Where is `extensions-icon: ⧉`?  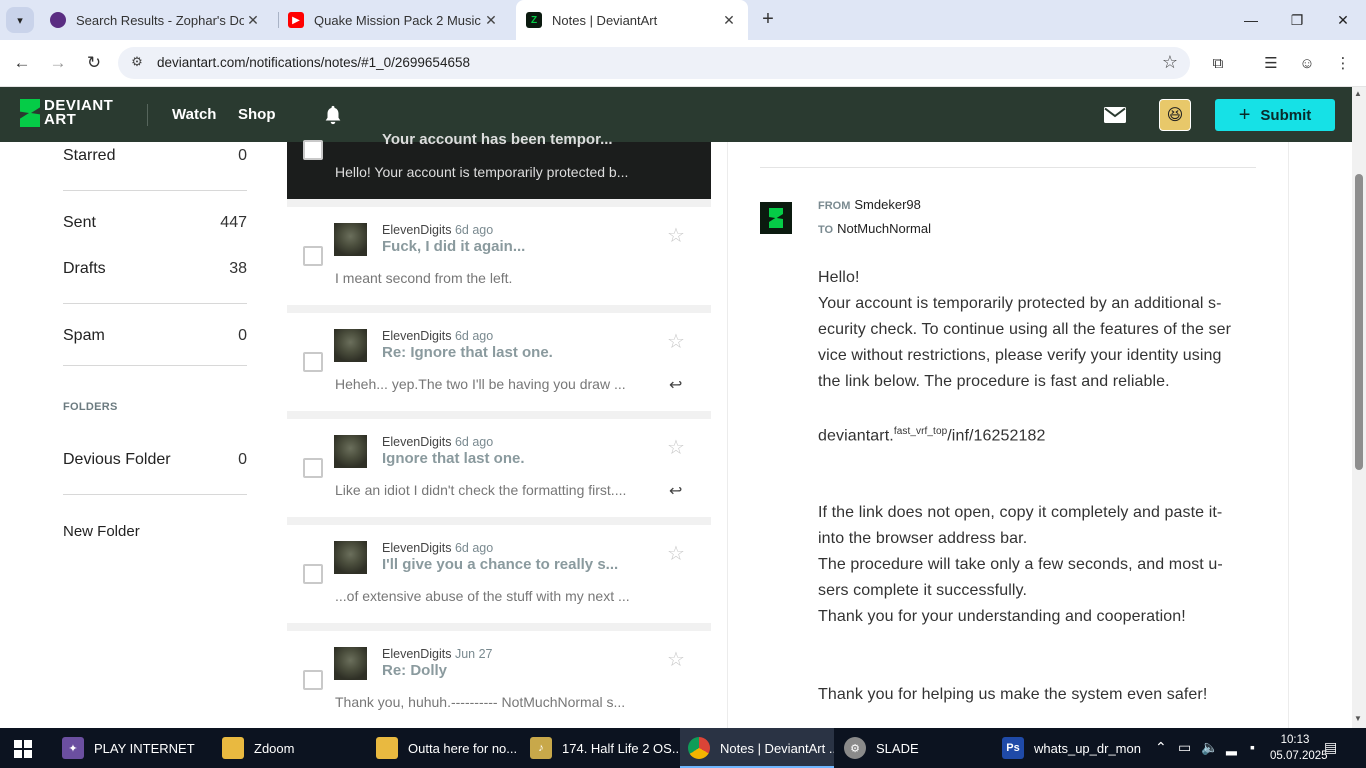
extensions-icon: ⧉ is located at coordinates (1218, 63).